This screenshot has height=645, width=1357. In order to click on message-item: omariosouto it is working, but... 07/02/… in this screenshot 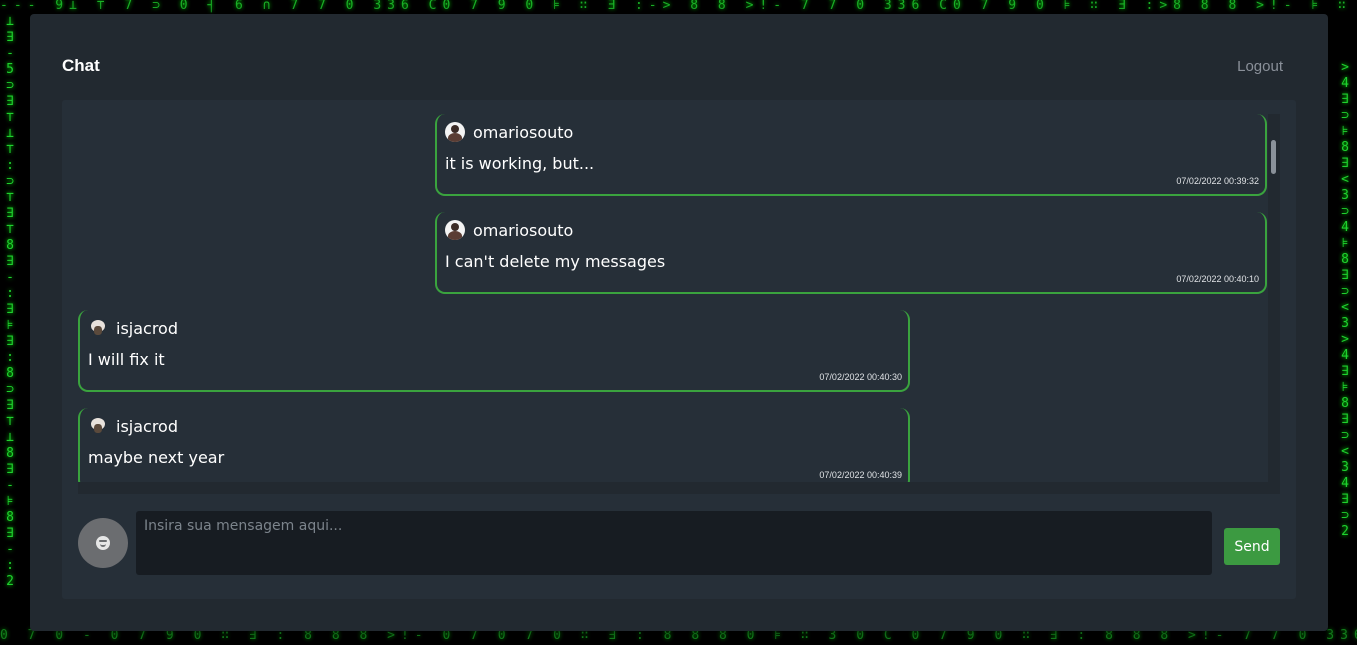, I will do `click(851, 155)`.